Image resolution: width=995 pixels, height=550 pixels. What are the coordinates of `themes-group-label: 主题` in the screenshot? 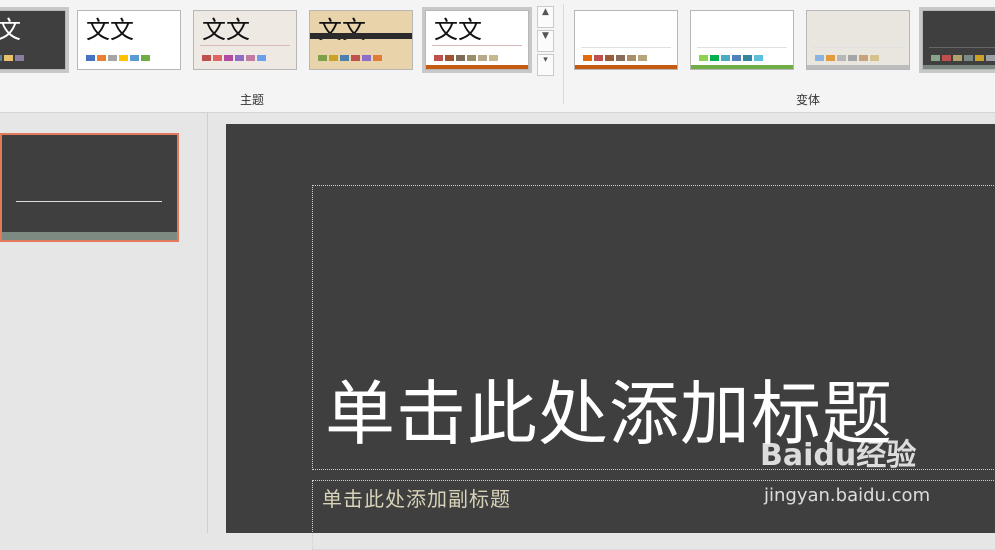 It's located at (252, 100).